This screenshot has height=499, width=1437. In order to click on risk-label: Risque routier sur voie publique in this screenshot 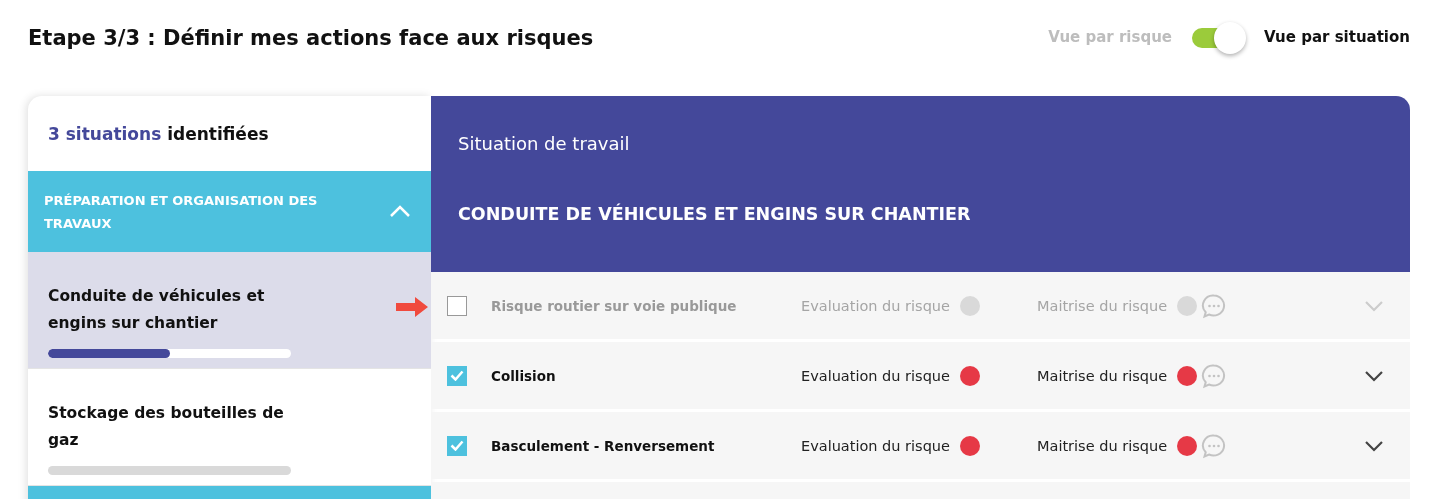, I will do `click(614, 305)`.